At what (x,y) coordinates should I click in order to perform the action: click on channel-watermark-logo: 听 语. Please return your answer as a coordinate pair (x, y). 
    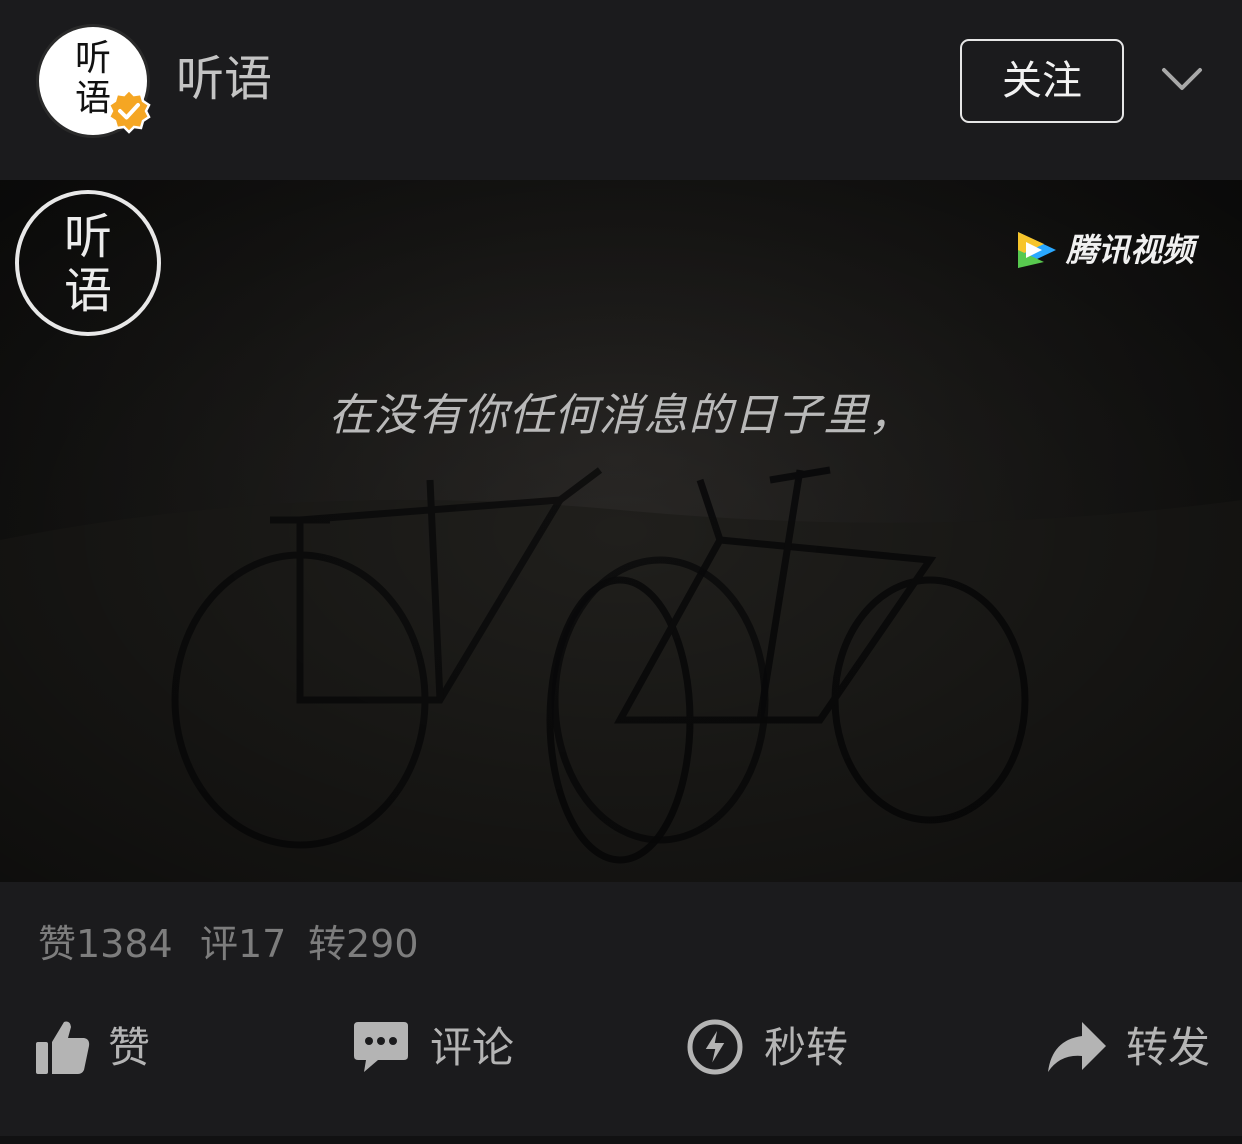
    Looking at the image, I should click on (88, 263).